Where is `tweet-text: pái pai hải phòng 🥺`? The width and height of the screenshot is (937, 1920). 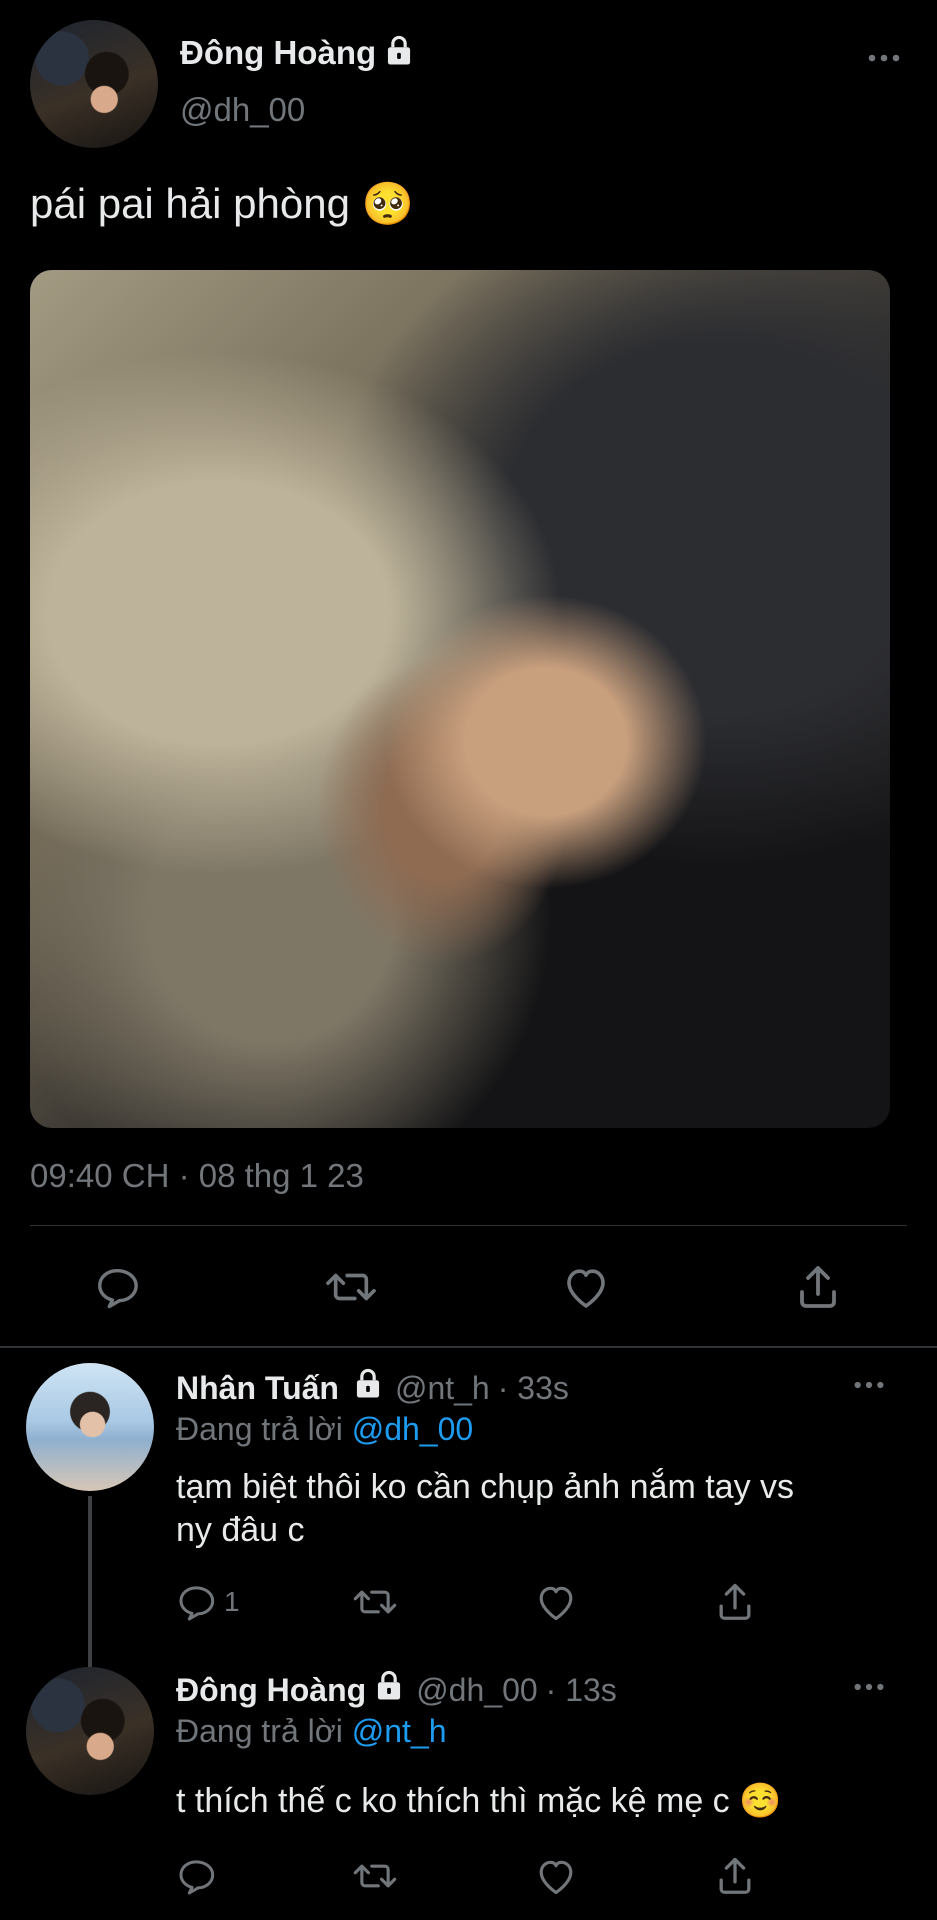 tweet-text: pái pai hải phòng 🥺 is located at coordinates (222, 203).